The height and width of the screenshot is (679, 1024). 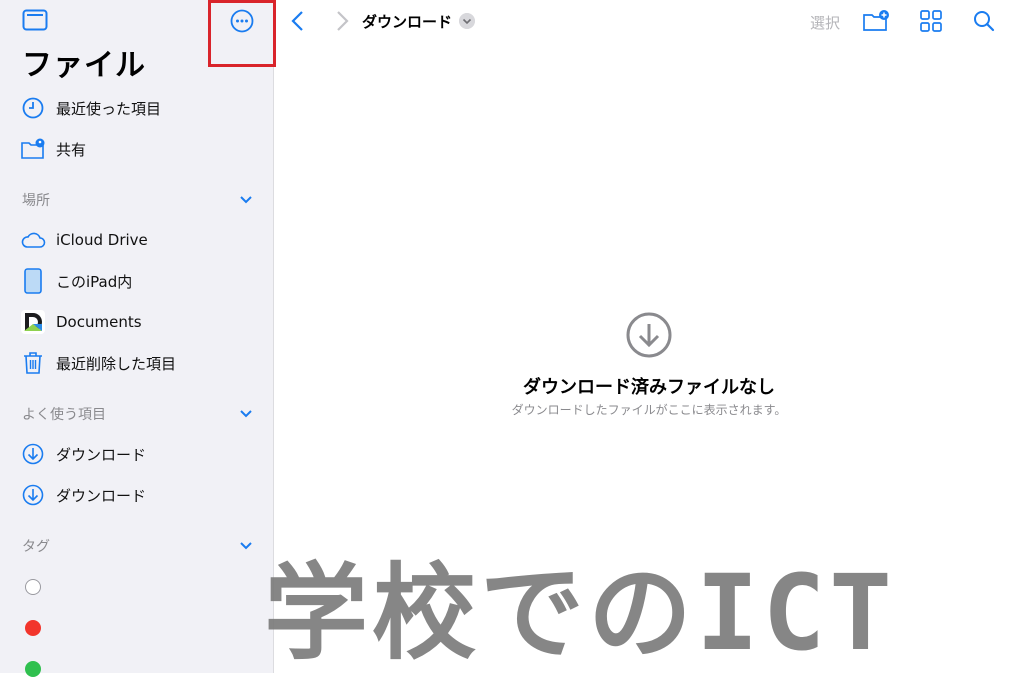 I want to click on clock-icon, so click(x=33, y=108).